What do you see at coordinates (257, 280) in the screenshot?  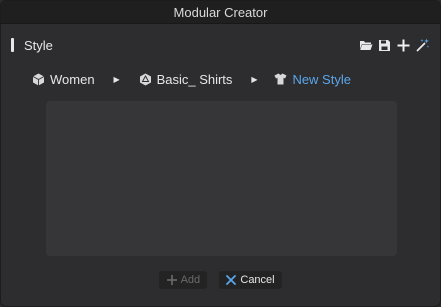 I see `cancel-button-label: Cancel` at bounding box center [257, 280].